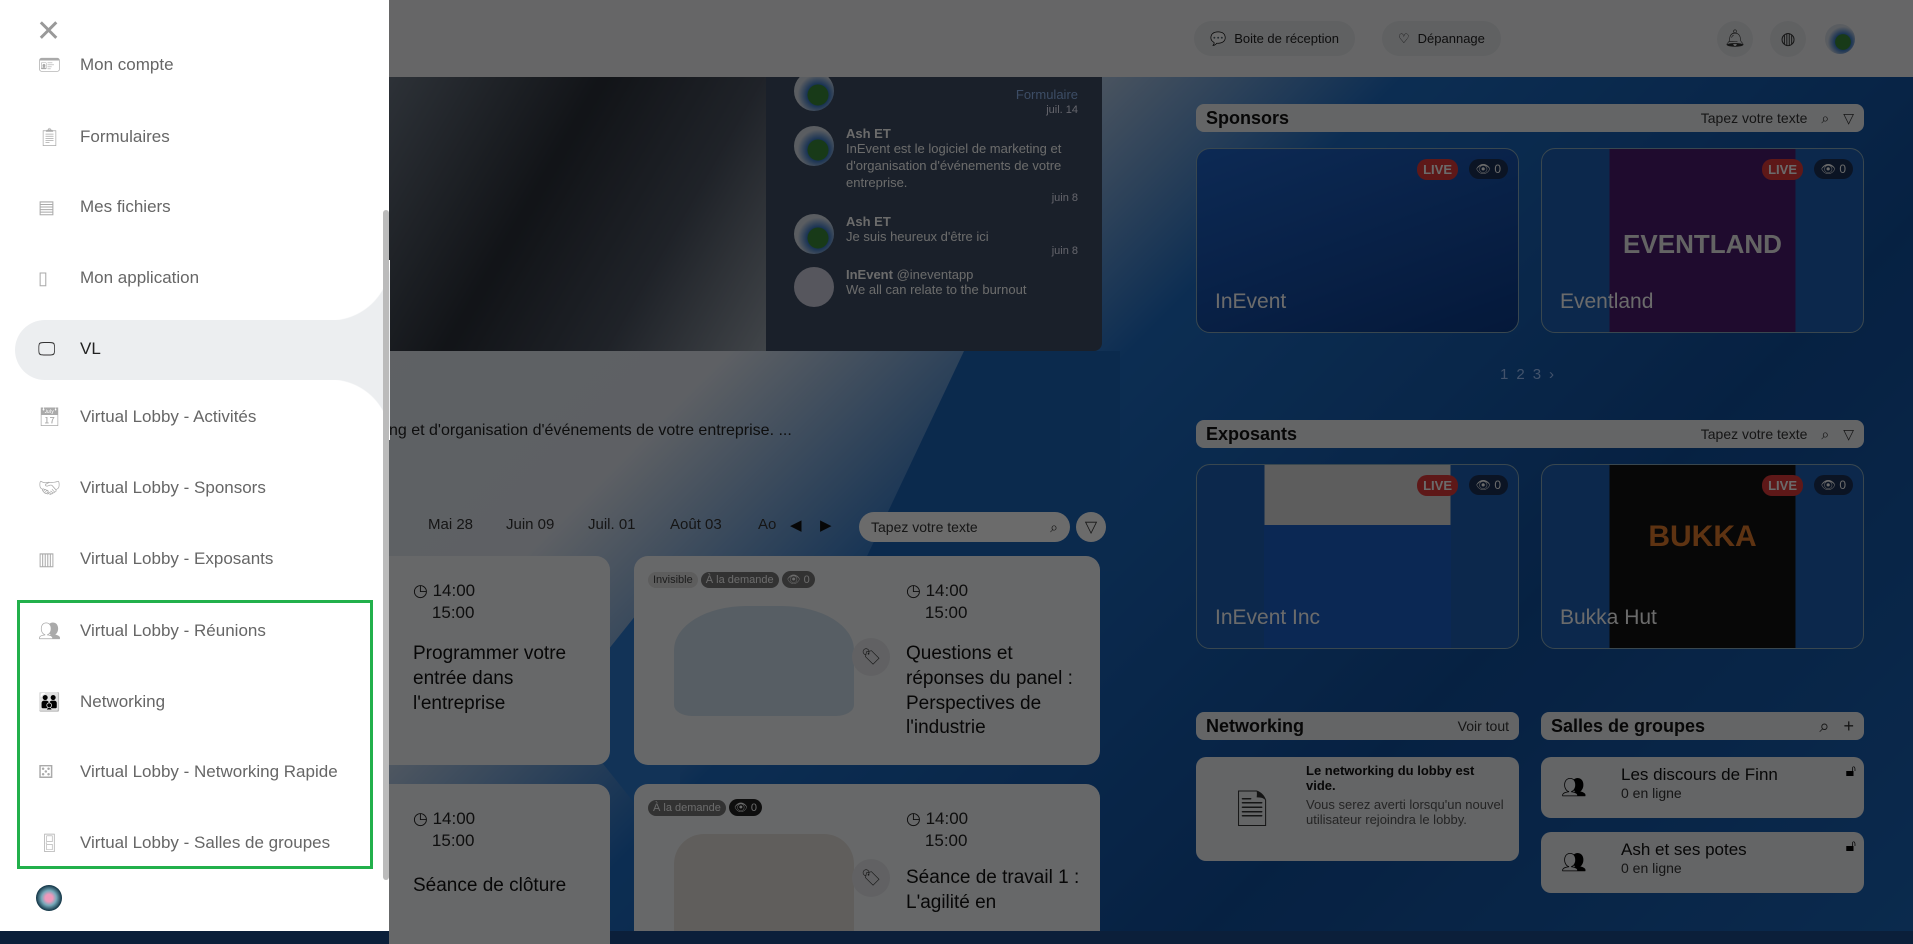 The image size is (1913, 944). I want to click on sidebar-item-networking-rapide: ⚄ Virtual Lobby - Networking Rapide, so click(190, 772).